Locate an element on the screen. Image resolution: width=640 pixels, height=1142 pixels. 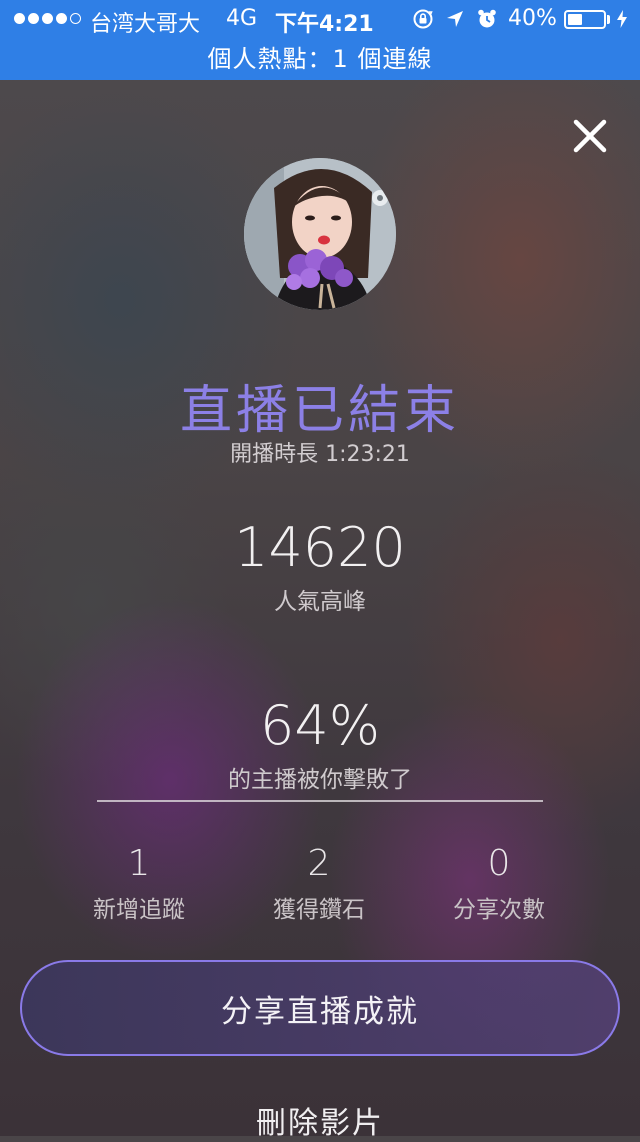
orientation-lock-icon is located at coordinates (423, 19).